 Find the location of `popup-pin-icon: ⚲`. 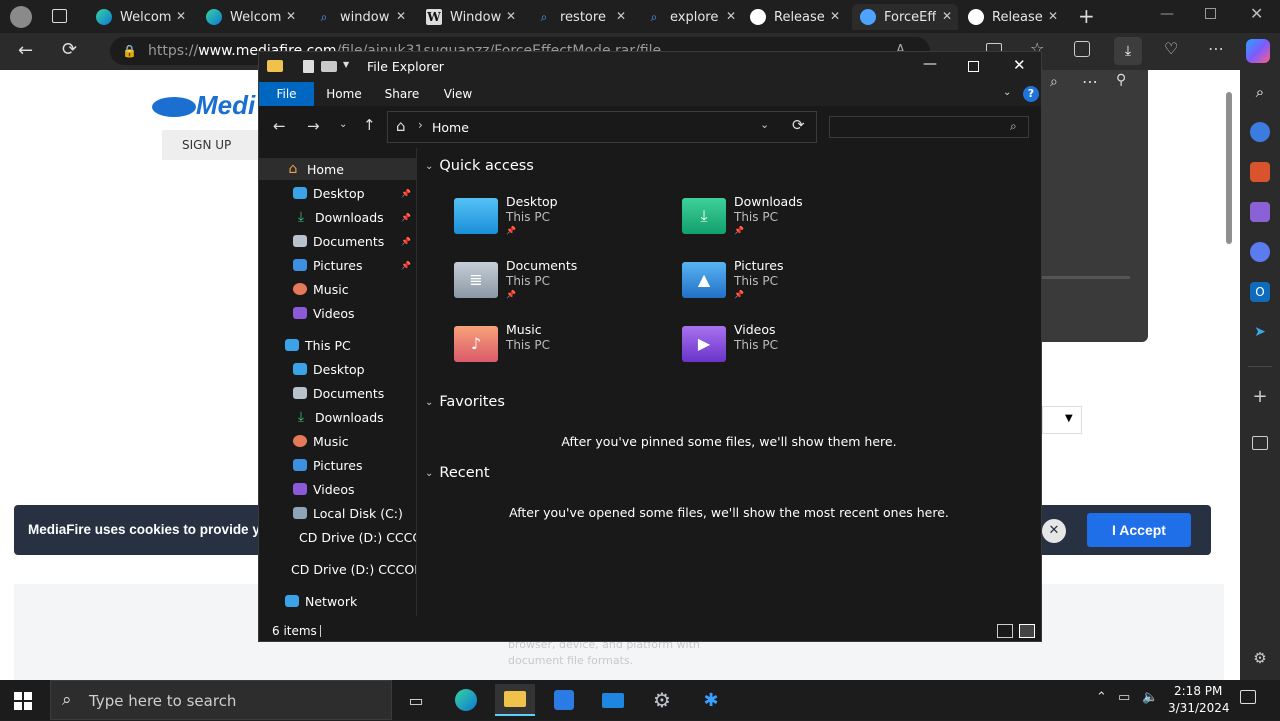

popup-pin-icon: ⚲ is located at coordinates (1121, 80).